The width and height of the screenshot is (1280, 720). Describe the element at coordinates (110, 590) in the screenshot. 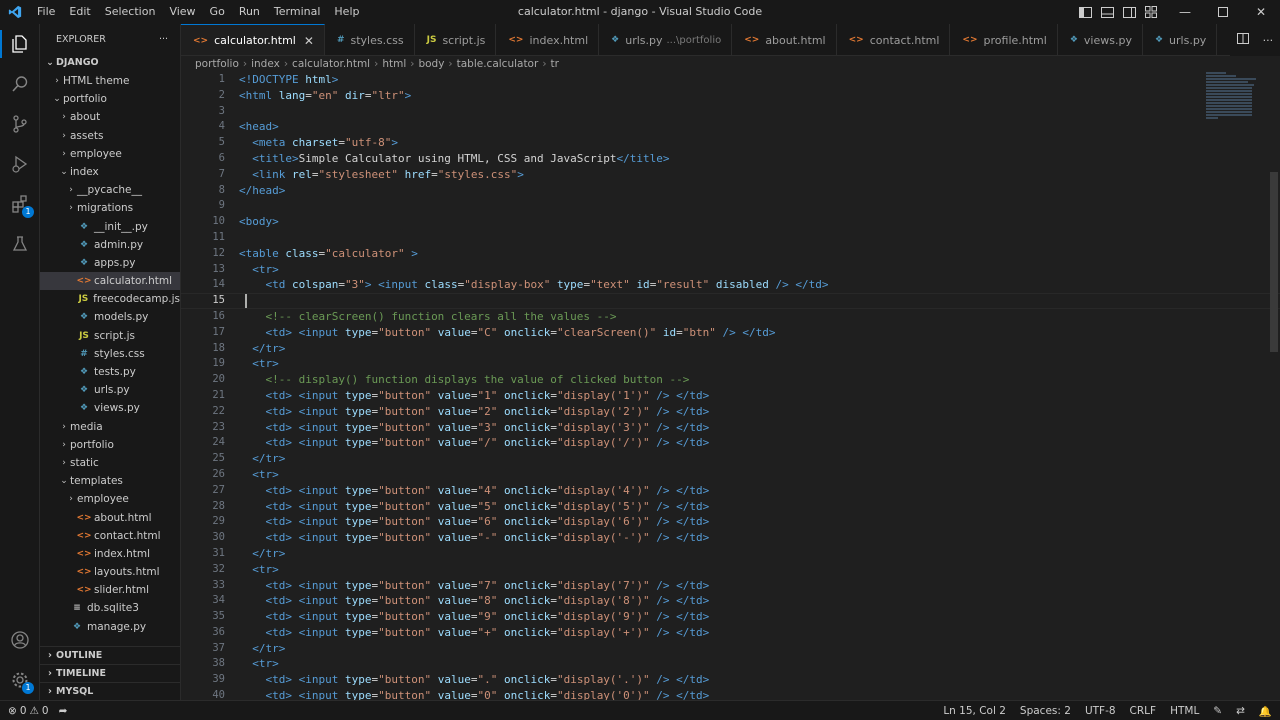

I see `file-item: <> slider.html` at that location.